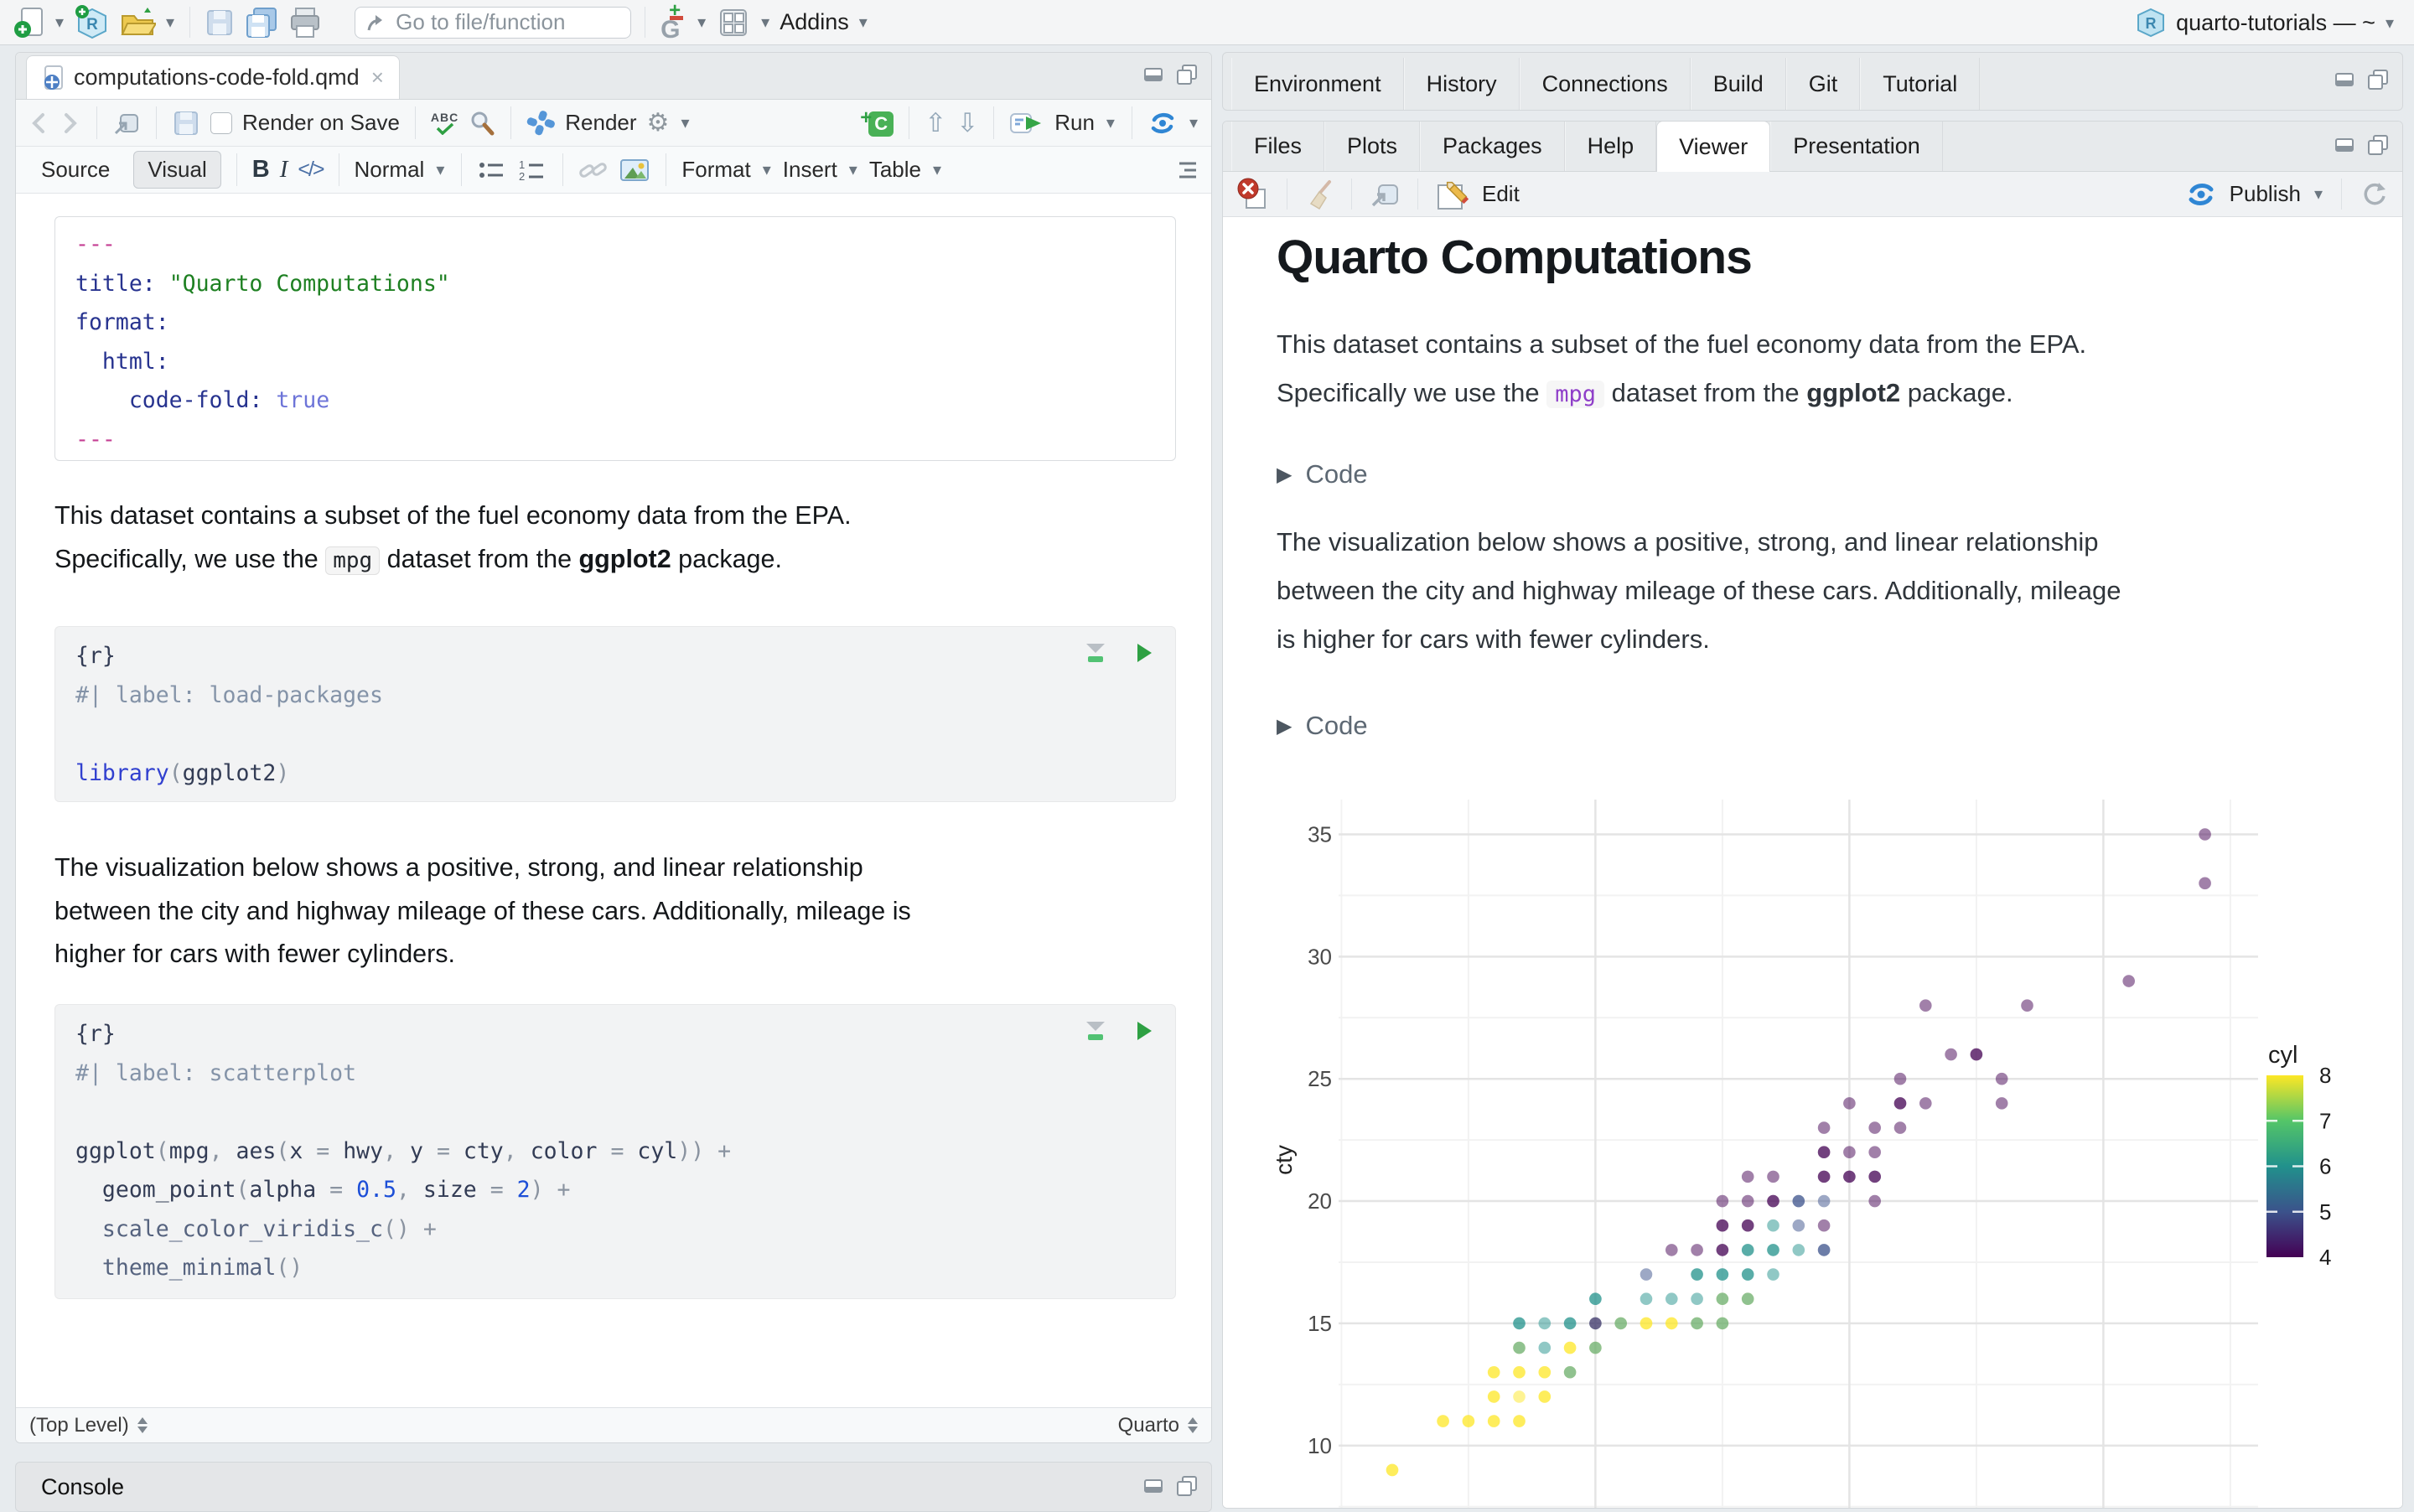 Image resolution: width=2414 pixels, height=1512 pixels. I want to click on refresh-icon, so click(2374, 194).